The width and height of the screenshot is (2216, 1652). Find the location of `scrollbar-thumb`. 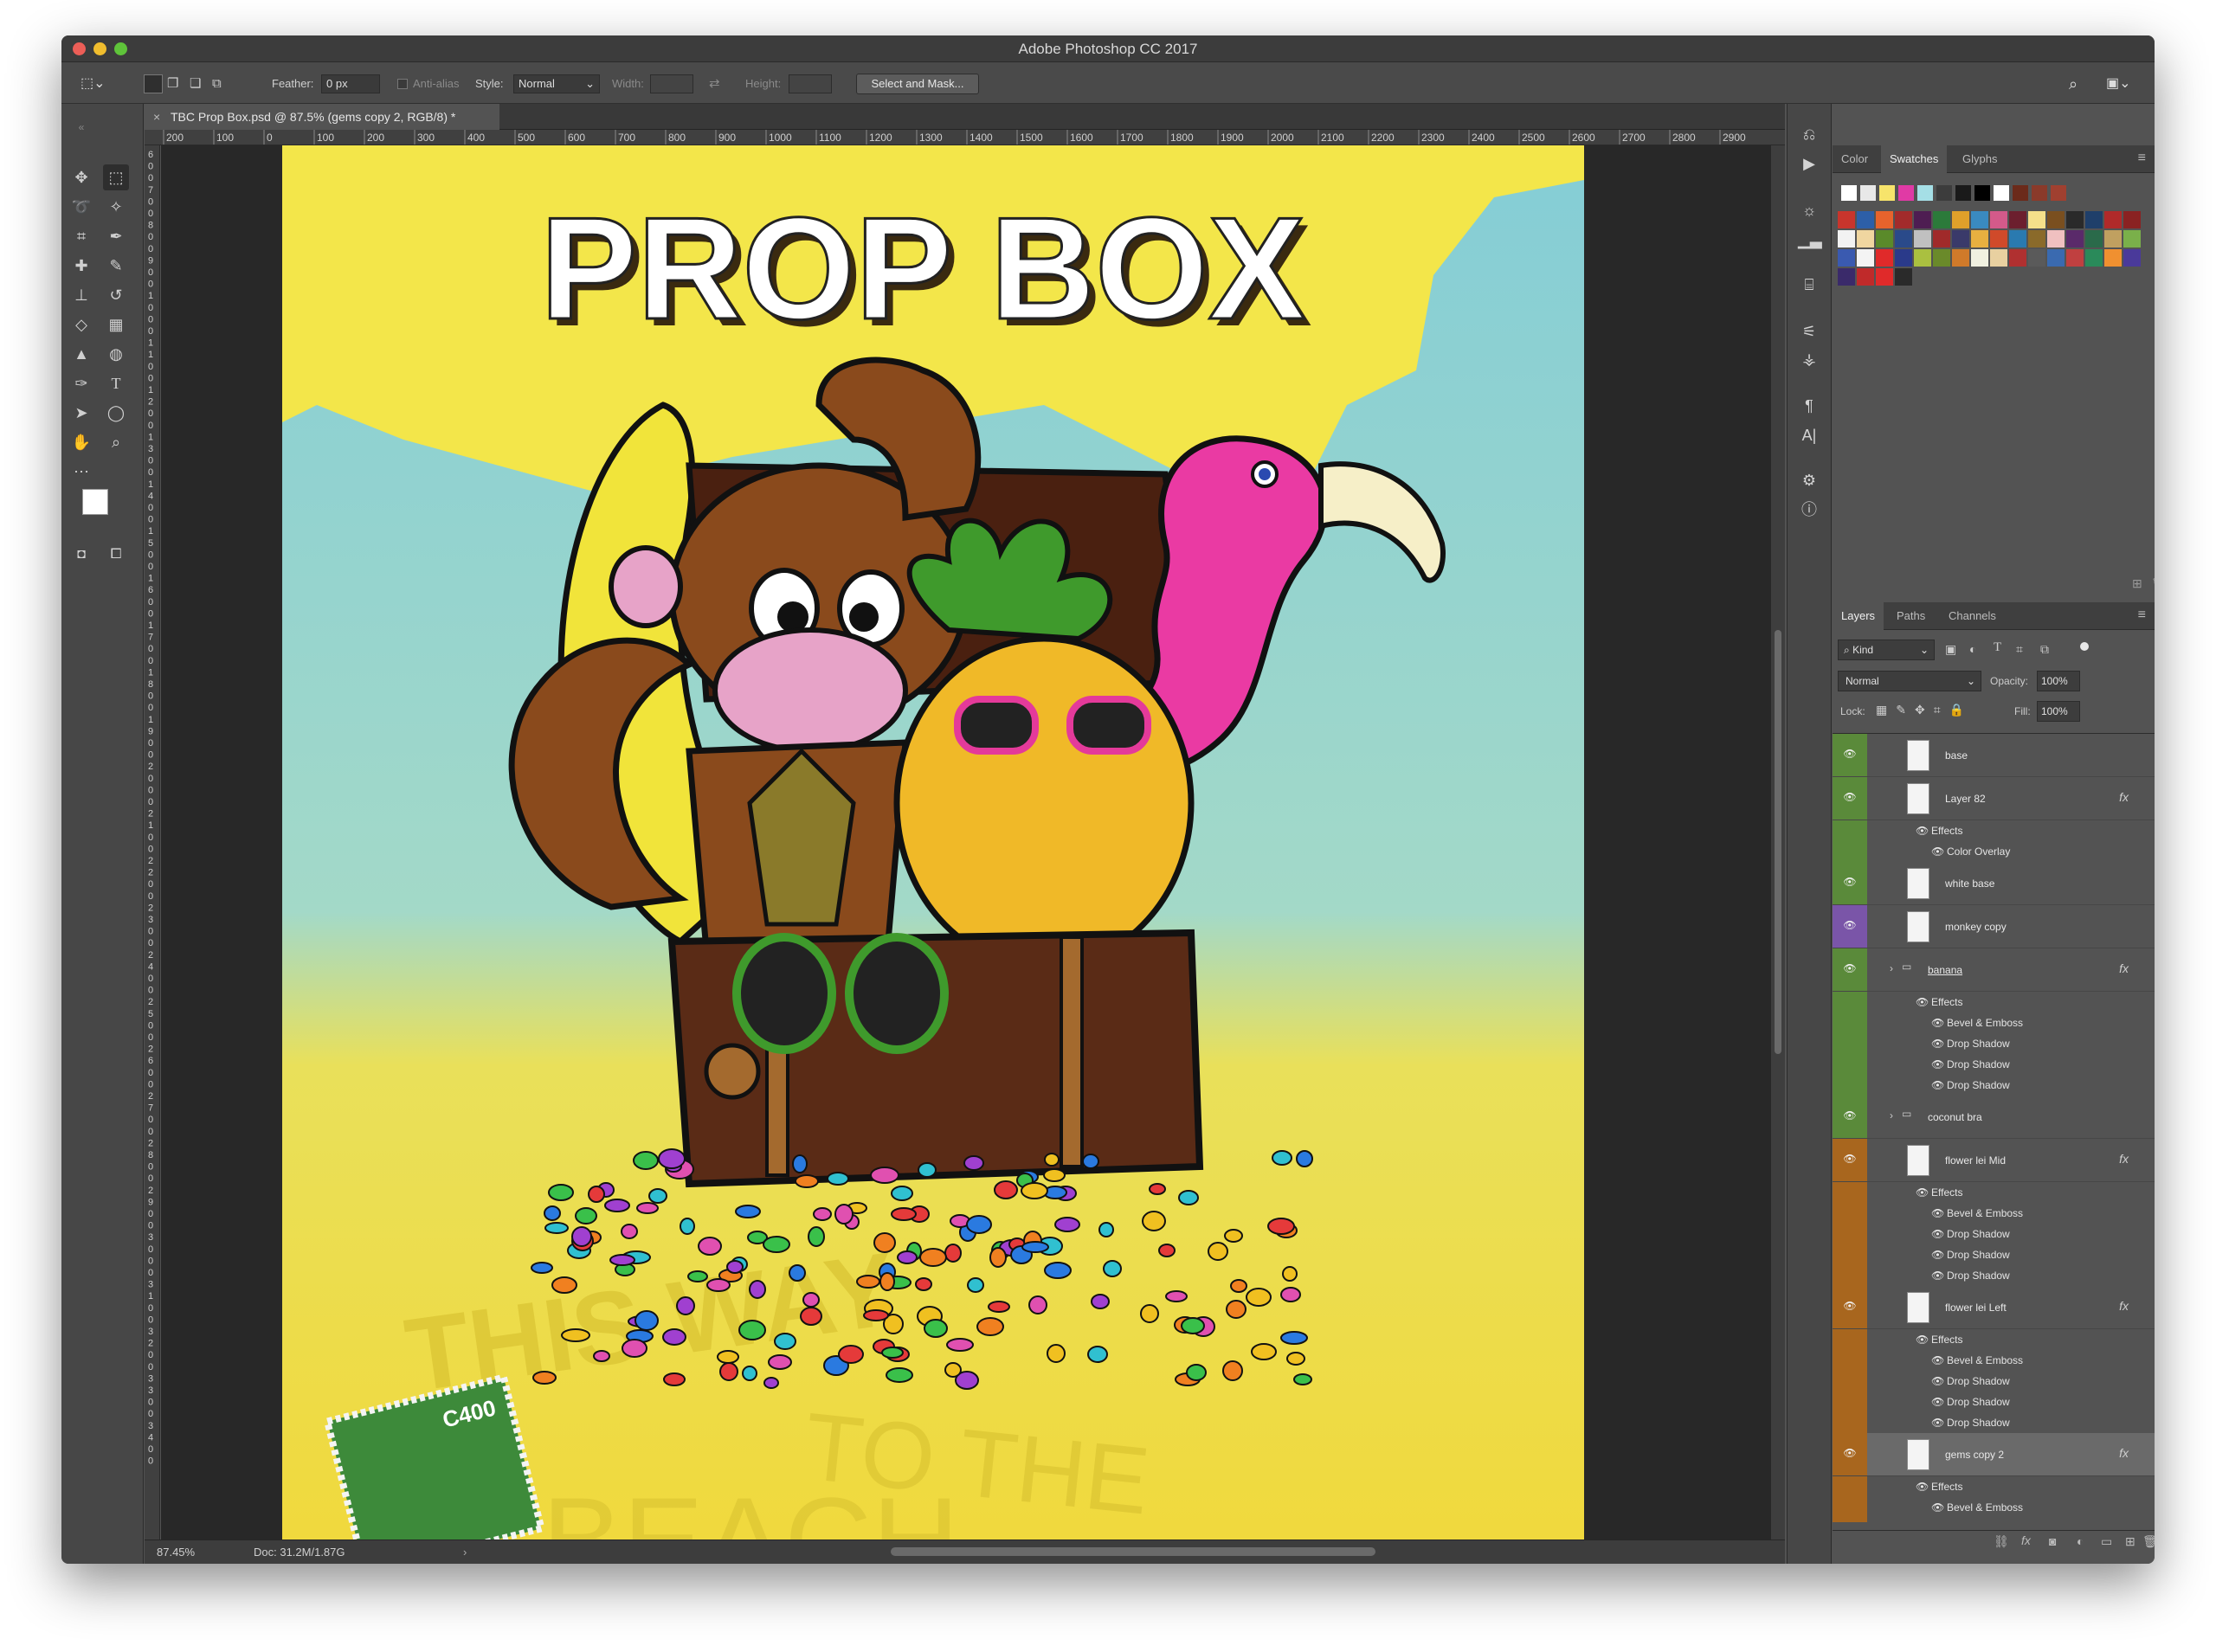

scrollbar-thumb is located at coordinates (1778, 842).